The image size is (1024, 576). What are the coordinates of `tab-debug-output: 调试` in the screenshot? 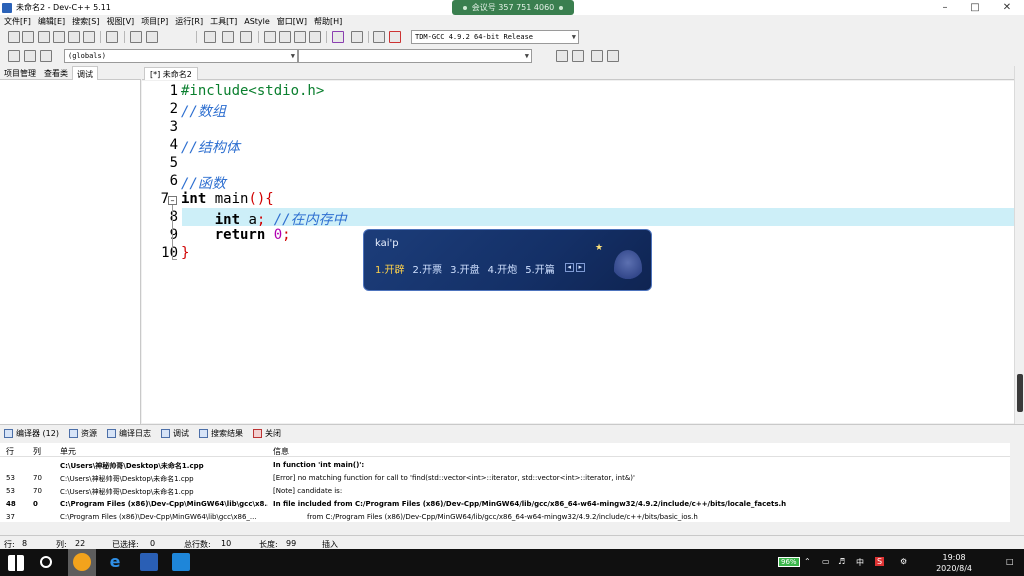 It's located at (174, 433).